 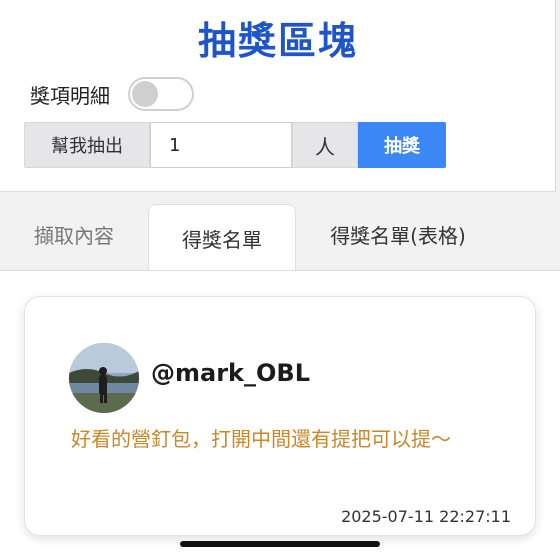 What do you see at coordinates (112, 94) in the screenshot?
I see `prize-detail-row: 獎項明細` at bounding box center [112, 94].